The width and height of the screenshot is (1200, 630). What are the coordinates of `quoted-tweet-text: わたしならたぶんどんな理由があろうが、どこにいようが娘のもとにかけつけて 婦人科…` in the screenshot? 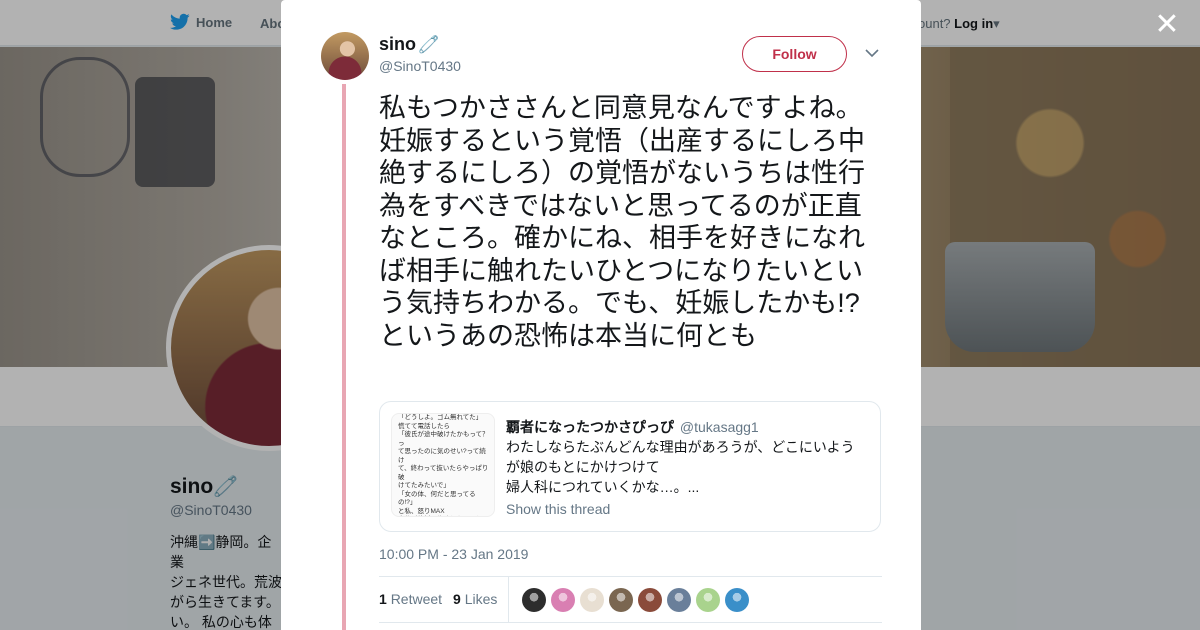 It's located at (680, 467).